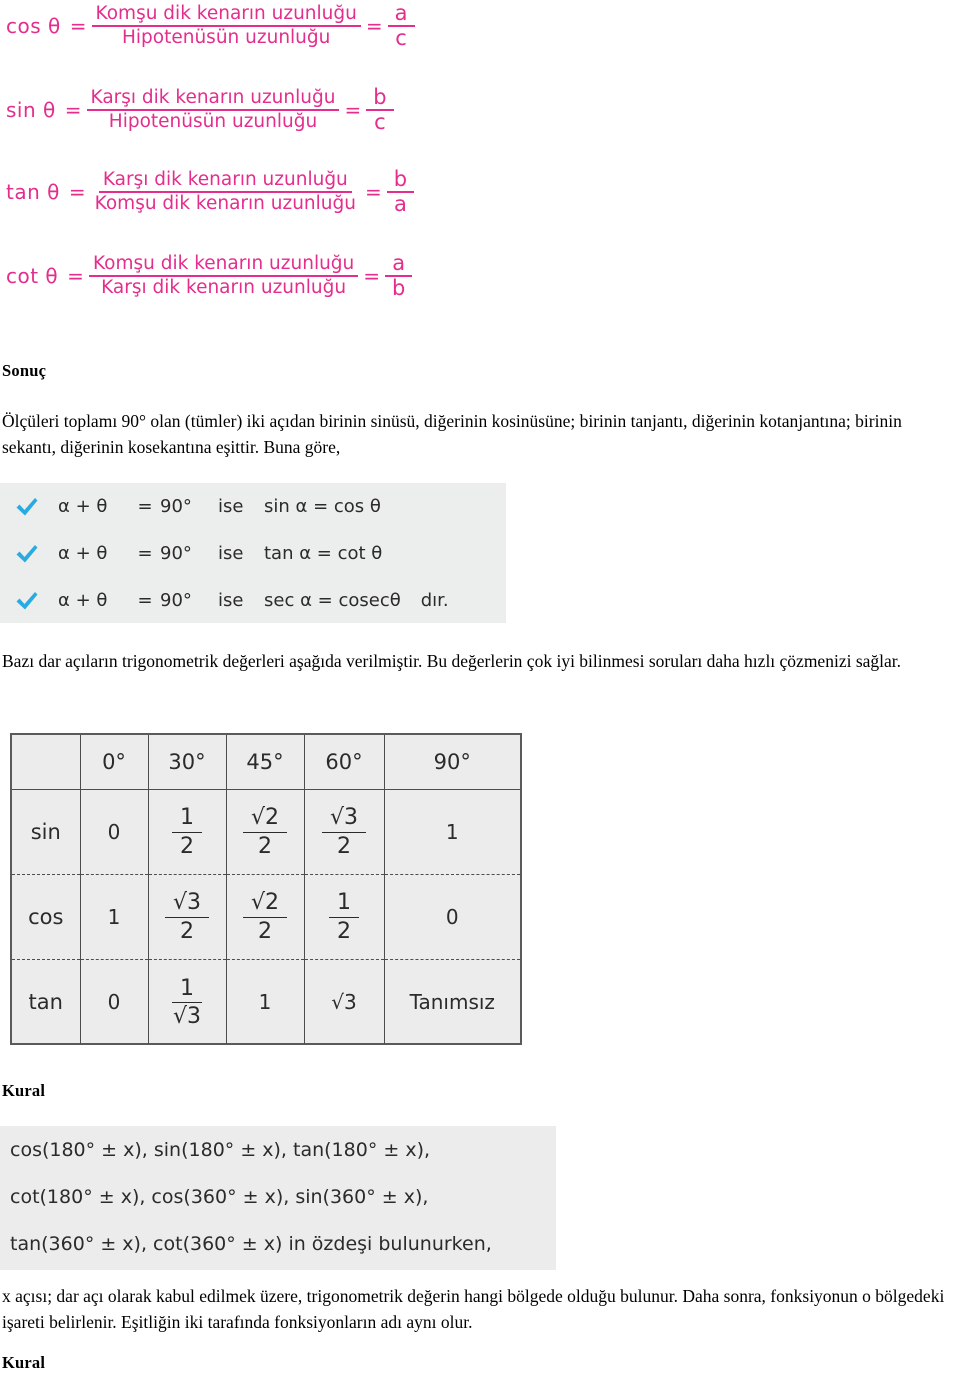 Image resolution: width=960 pixels, height=1380 pixels. What do you see at coordinates (24, 370) in the screenshot?
I see `sonuc-heading: Sonuç` at bounding box center [24, 370].